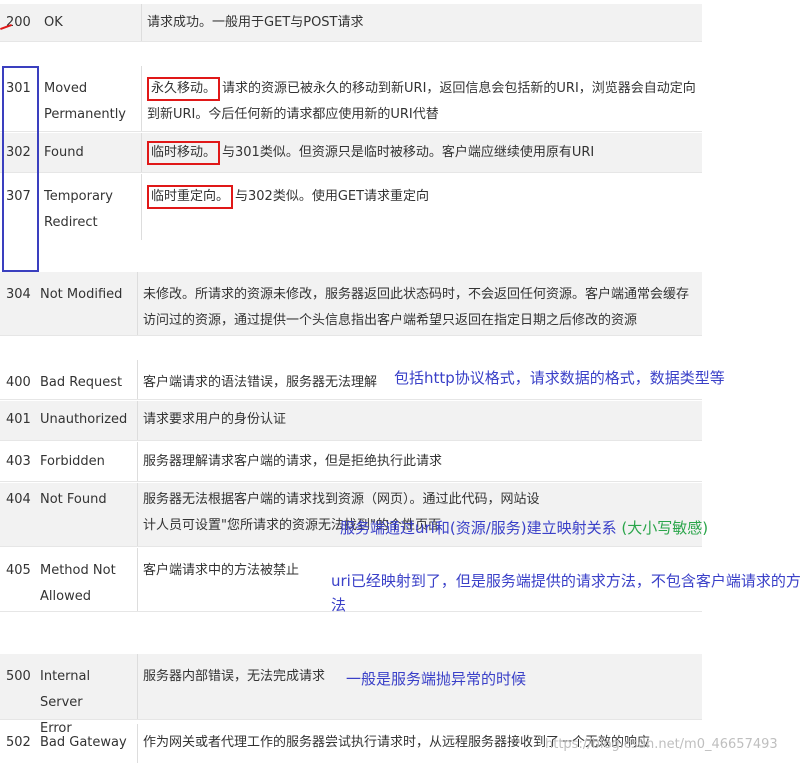  I want to click on status-name: Not Modified, so click(86, 303).